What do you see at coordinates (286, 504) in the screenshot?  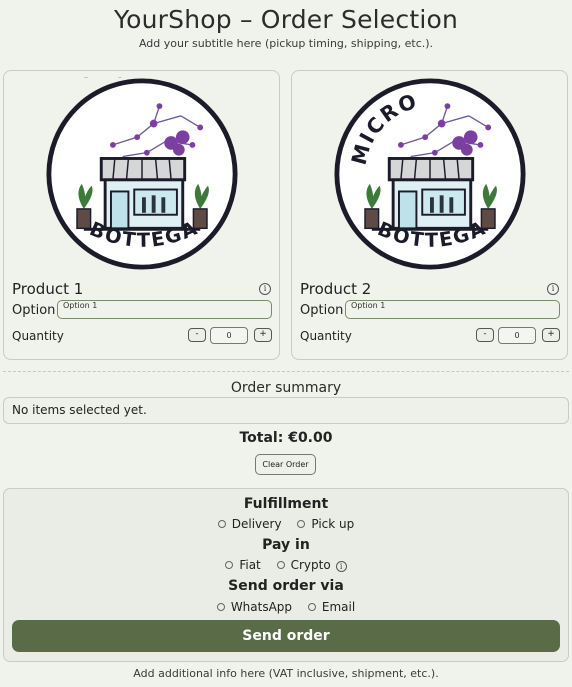 I see `fulfillment-title: Fulfillment` at bounding box center [286, 504].